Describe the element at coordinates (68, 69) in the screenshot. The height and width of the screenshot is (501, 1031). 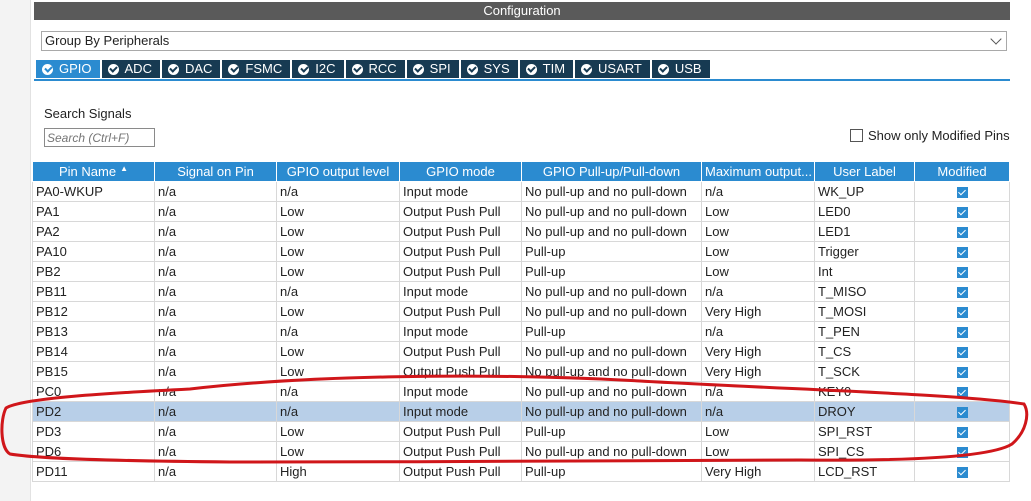
I see `tab-gpio: GPIO` at that location.